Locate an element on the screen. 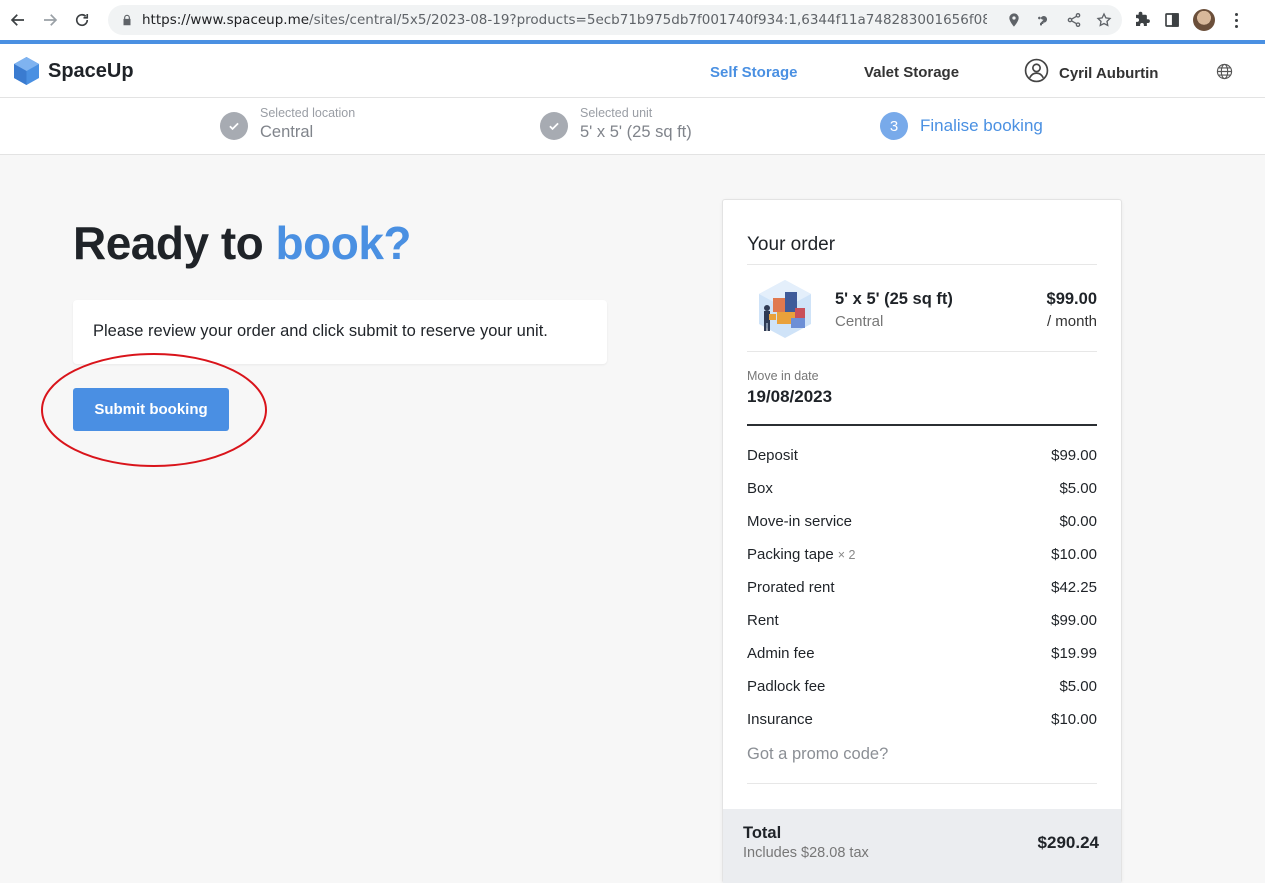  step-selected-unit: Selected unit 5' x 5' (25 sq ft) is located at coordinates (616, 124).